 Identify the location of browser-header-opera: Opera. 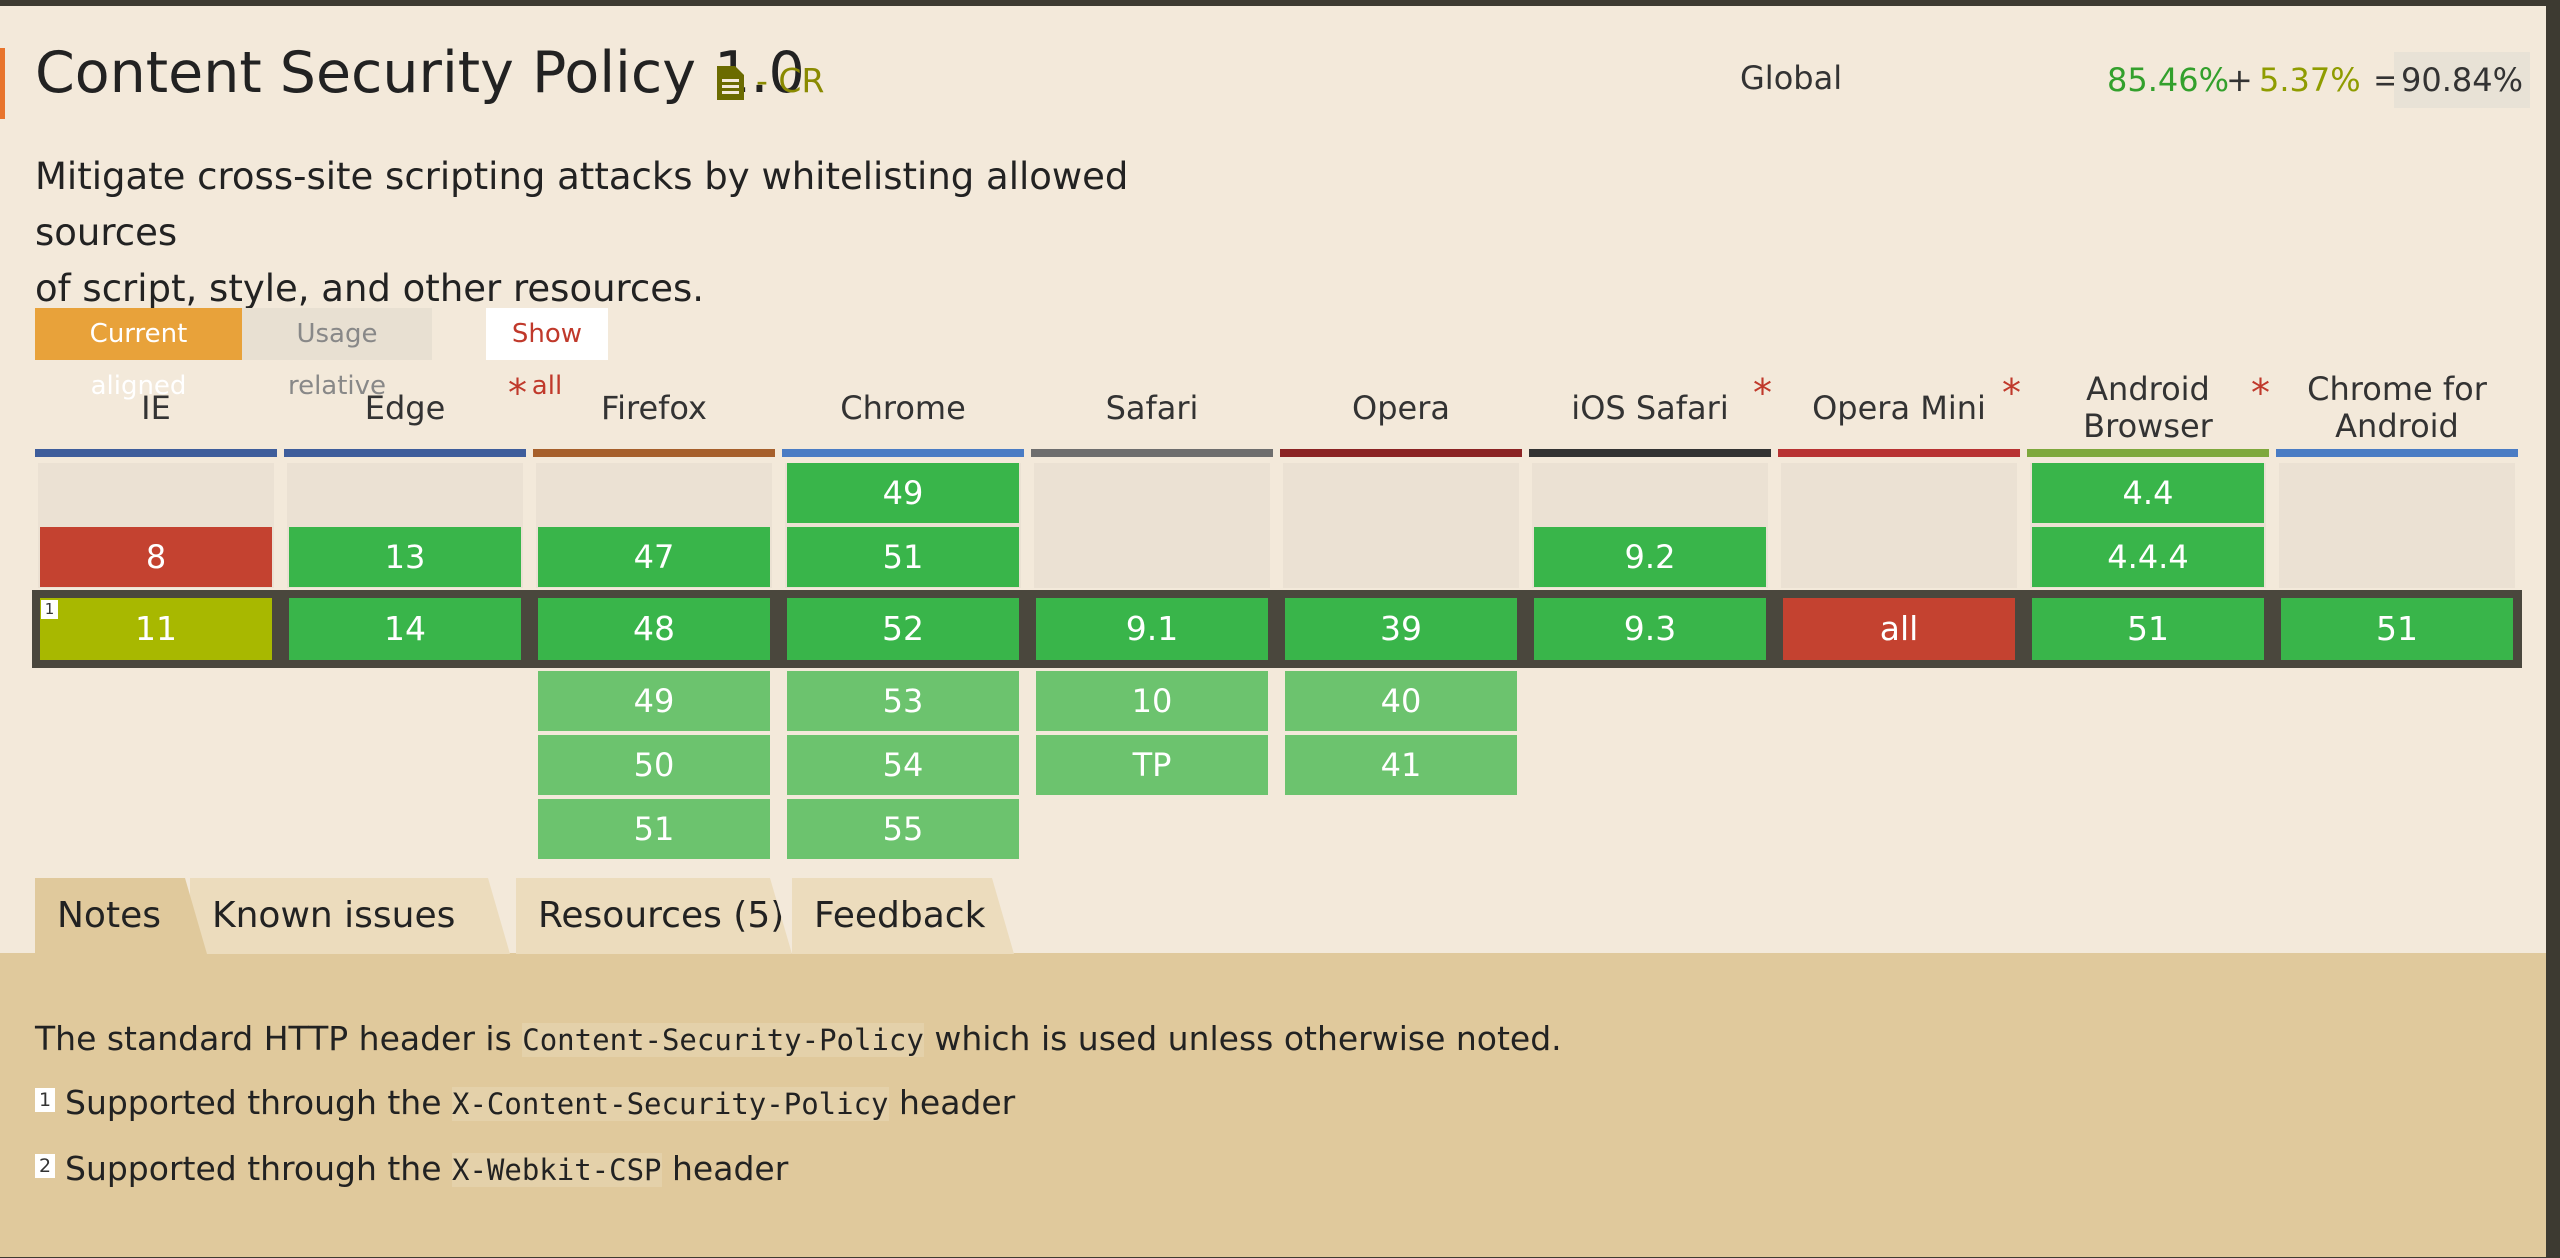
(1401, 408).